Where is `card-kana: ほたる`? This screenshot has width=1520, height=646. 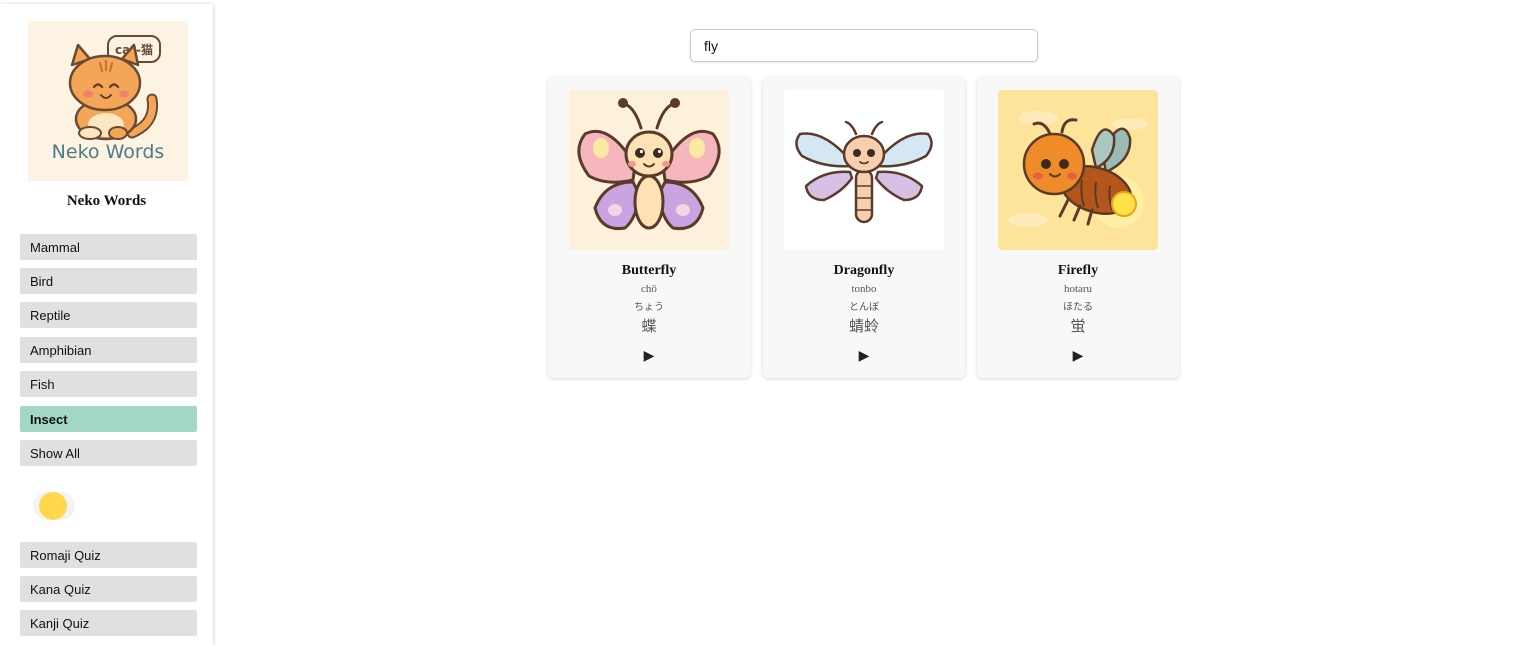 card-kana: ほたる is located at coordinates (1078, 307).